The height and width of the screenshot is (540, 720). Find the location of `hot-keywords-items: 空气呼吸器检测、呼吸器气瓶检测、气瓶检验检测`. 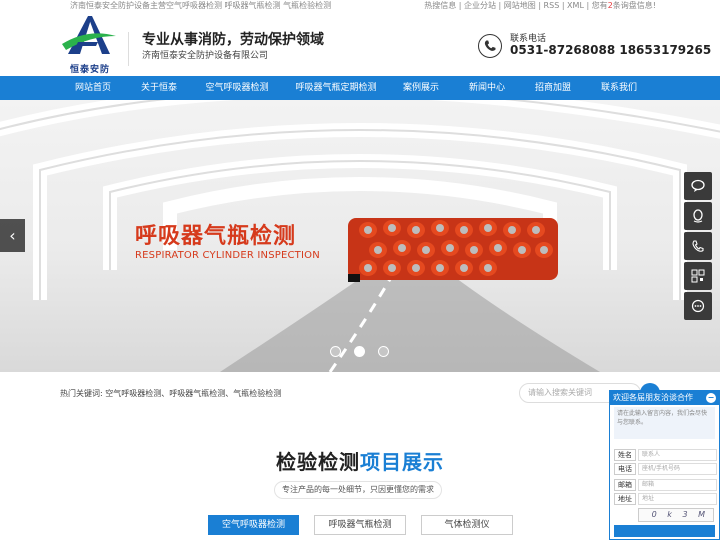

hot-keywords-items: 空气呼吸器检测、呼吸器气瓶检测、气瓶检验检测 is located at coordinates (193, 393).